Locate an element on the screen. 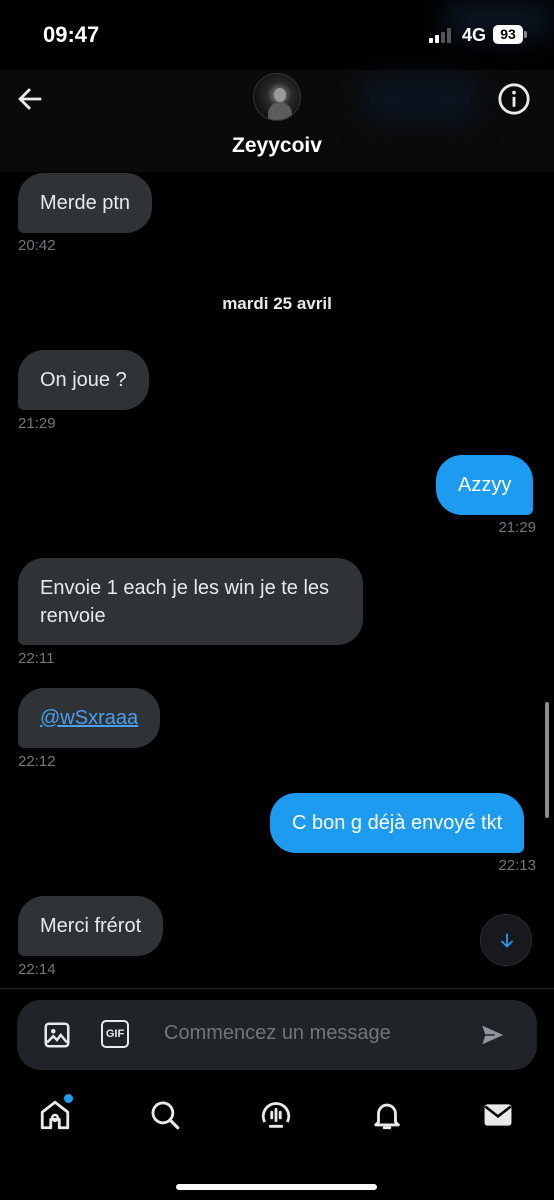  message-time: 22:11 is located at coordinates (36, 658).